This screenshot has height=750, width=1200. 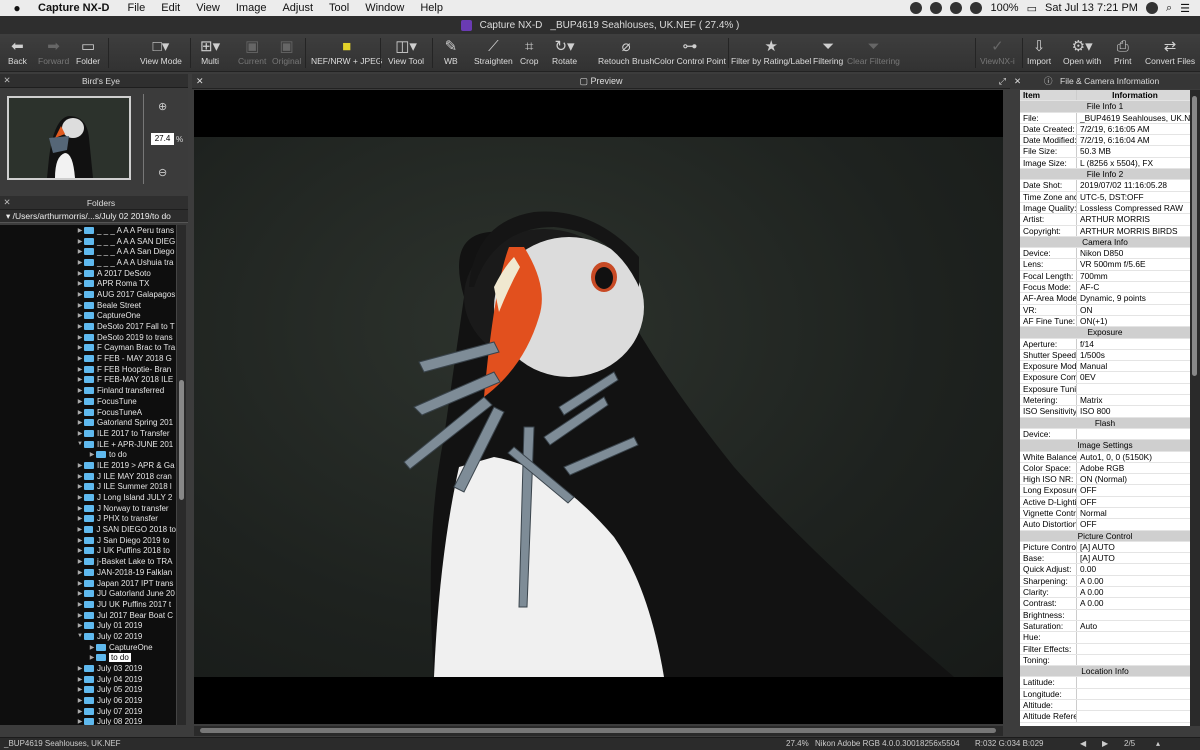 What do you see at coordinates (339, 8) in the screenshot?
I see `menu-tool: Tool` at bounding box center [339, 8].